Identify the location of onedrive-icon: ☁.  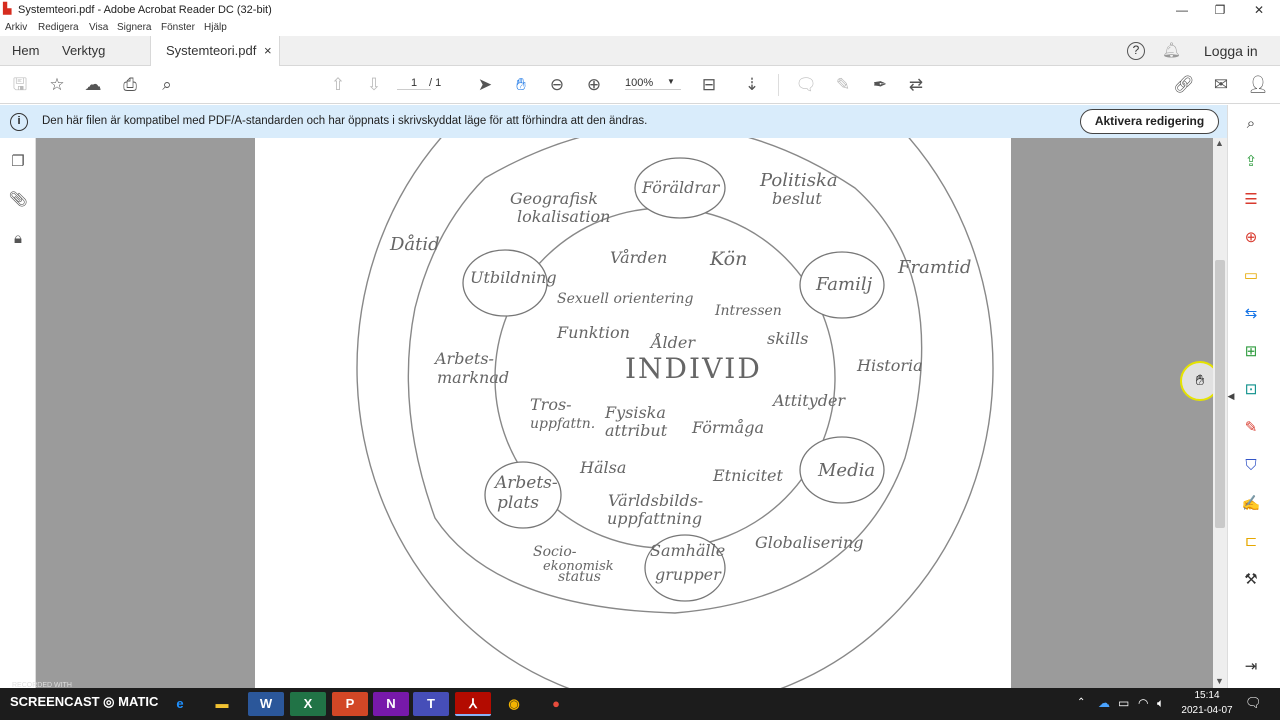
(1104, 703).